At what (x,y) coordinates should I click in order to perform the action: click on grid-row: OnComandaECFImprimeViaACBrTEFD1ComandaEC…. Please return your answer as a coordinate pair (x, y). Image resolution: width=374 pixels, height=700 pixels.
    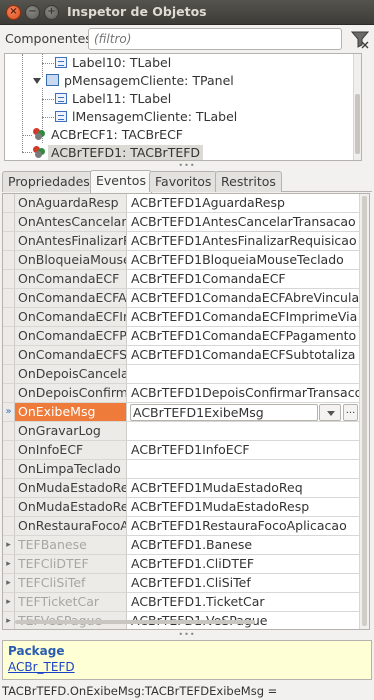
    Looking at the image, I should click on (181, 317).